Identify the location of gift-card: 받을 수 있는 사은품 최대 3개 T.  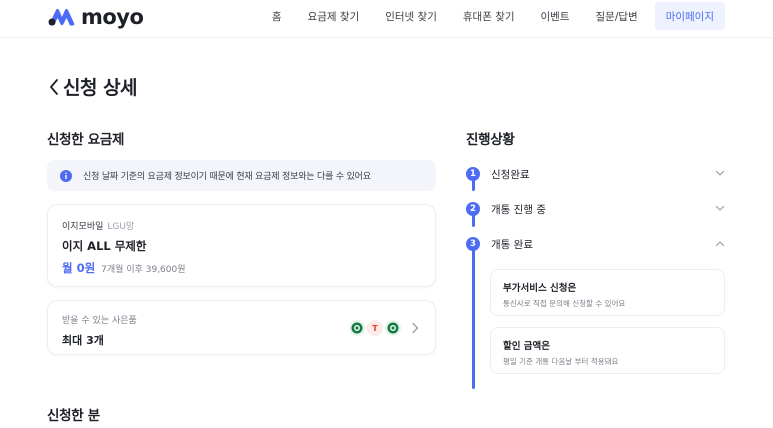
(241, 327).